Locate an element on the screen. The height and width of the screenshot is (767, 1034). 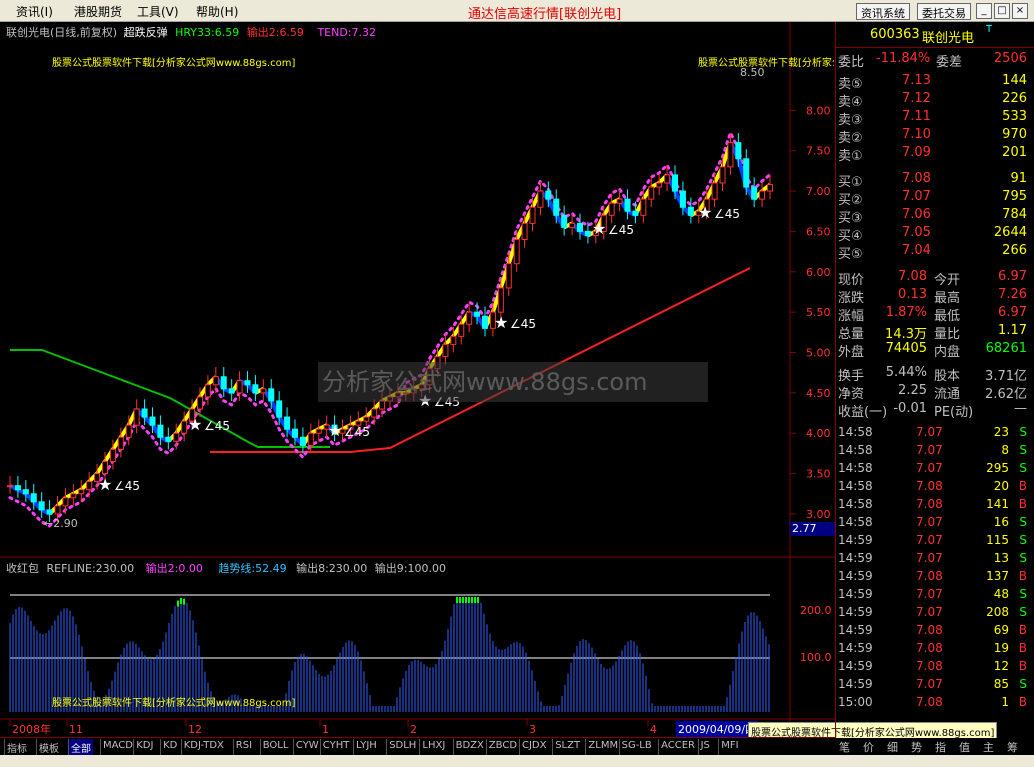
indicator-tab: SLZT is located at coordinates (567, 747).